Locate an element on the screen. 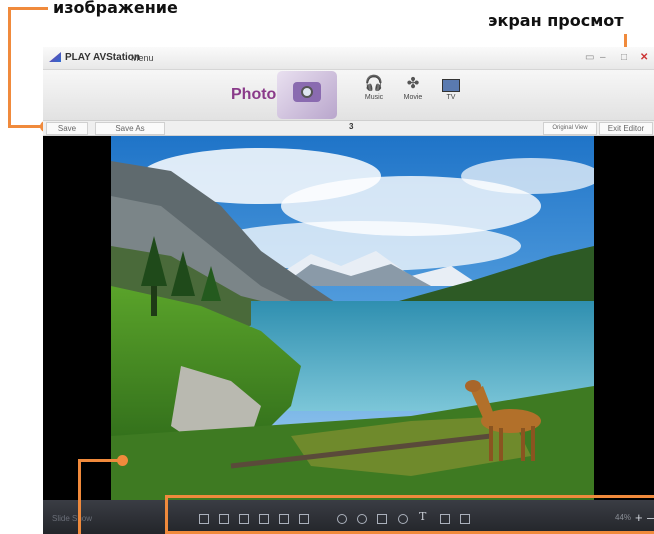 The image size is (654, 534). callout-label-view-screen: экран просмот is located at coordinates (556, 20).